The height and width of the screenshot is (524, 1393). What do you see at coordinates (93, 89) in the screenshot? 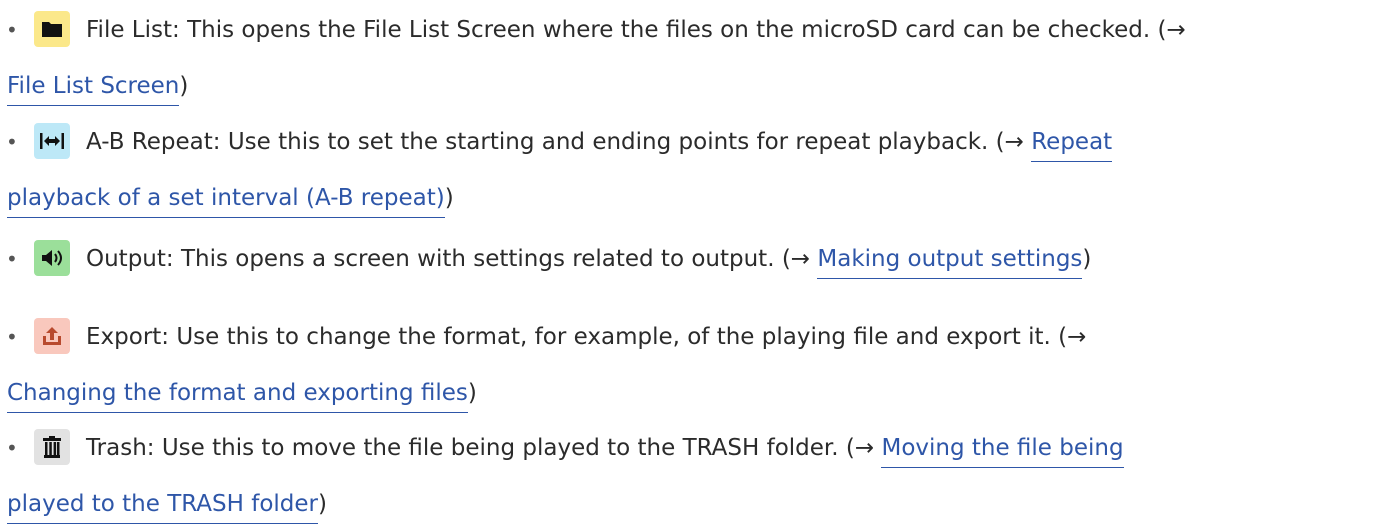
I see `file-list-screen-link: File List Screen` at bounding box center [93, 89].